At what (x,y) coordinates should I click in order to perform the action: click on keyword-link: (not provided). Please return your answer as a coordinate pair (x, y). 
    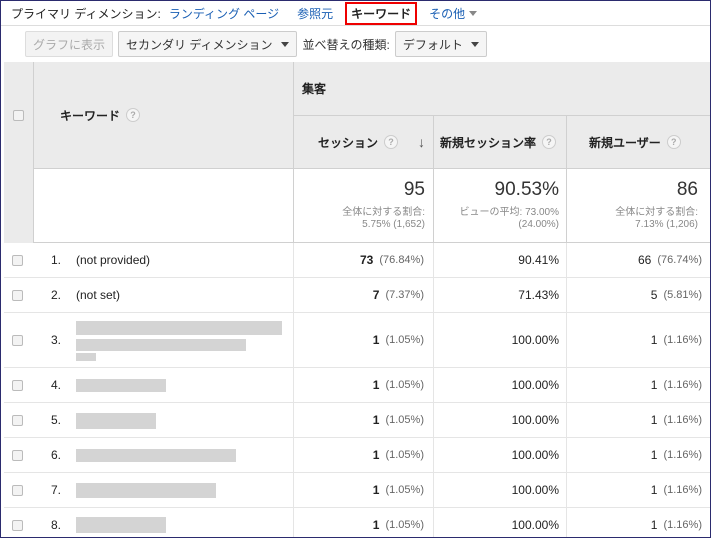
    Looking at the image, I should click on (113, 260).